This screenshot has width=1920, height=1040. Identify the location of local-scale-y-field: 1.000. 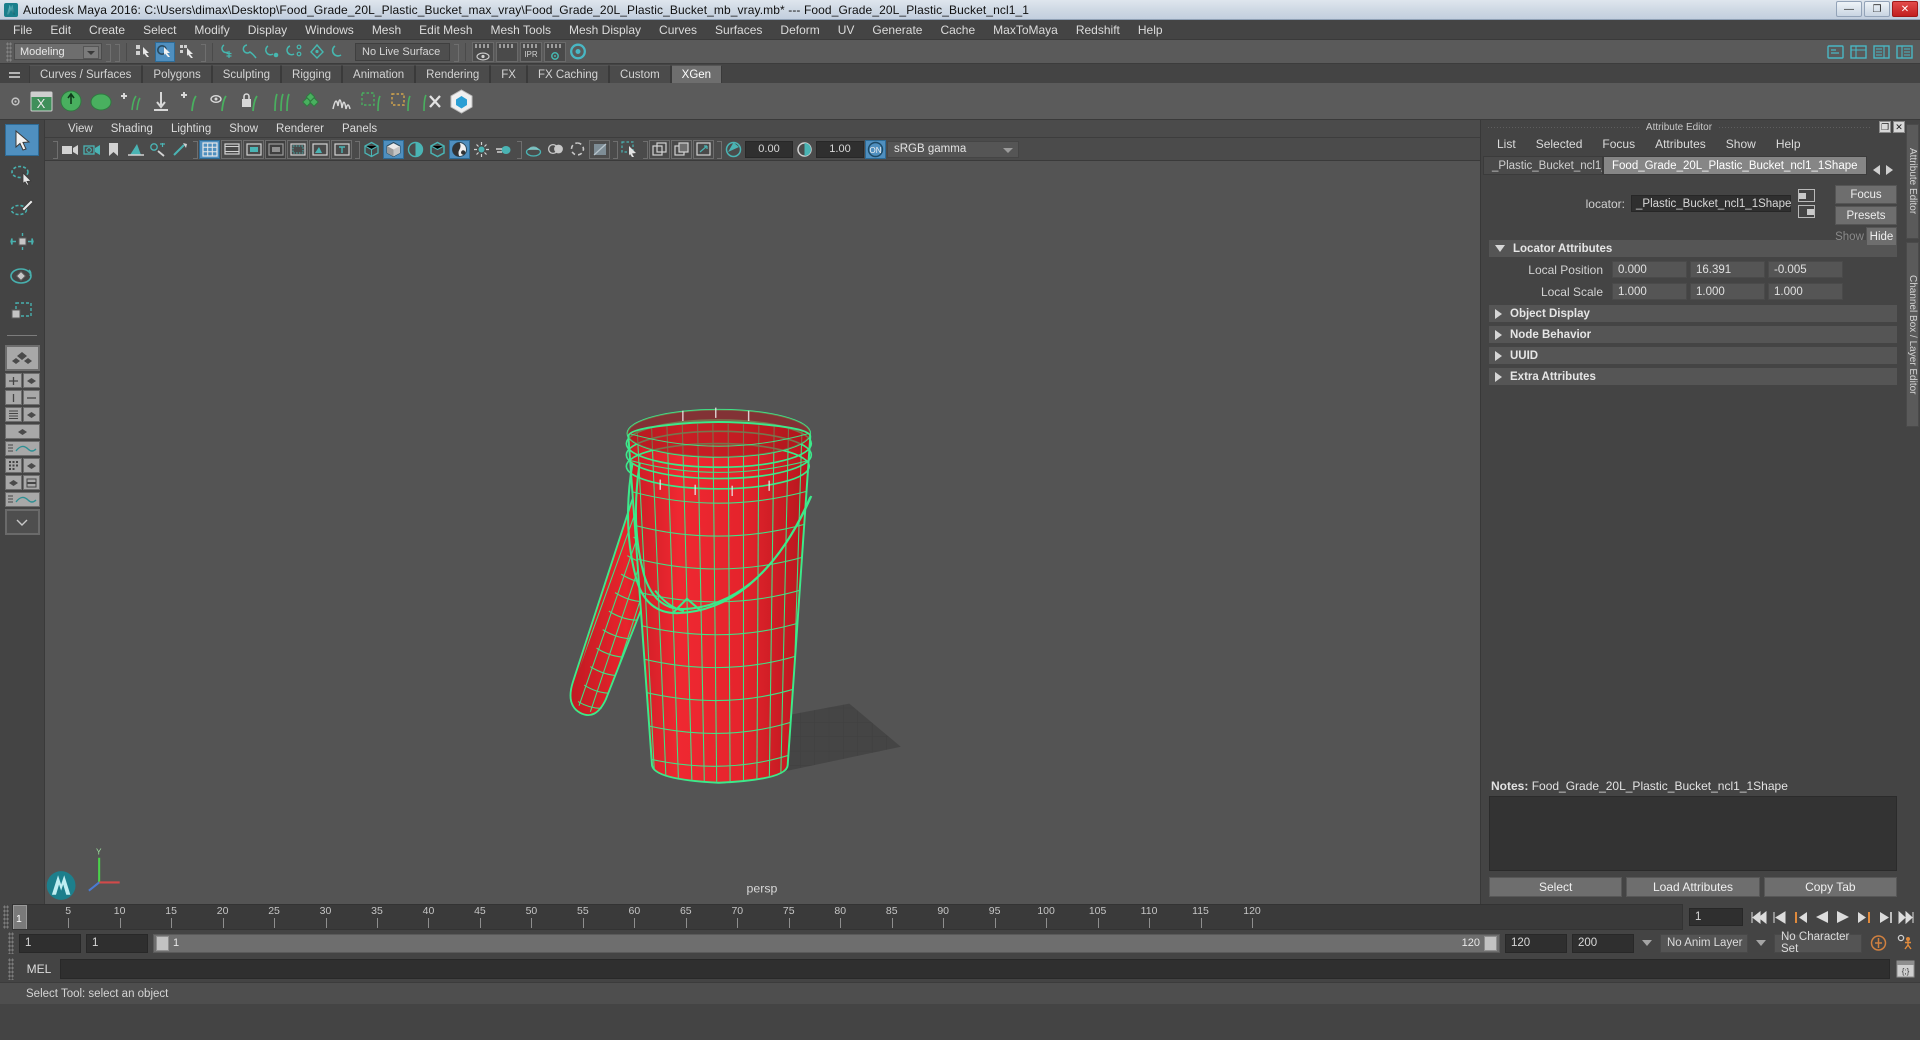
(1727, 291).